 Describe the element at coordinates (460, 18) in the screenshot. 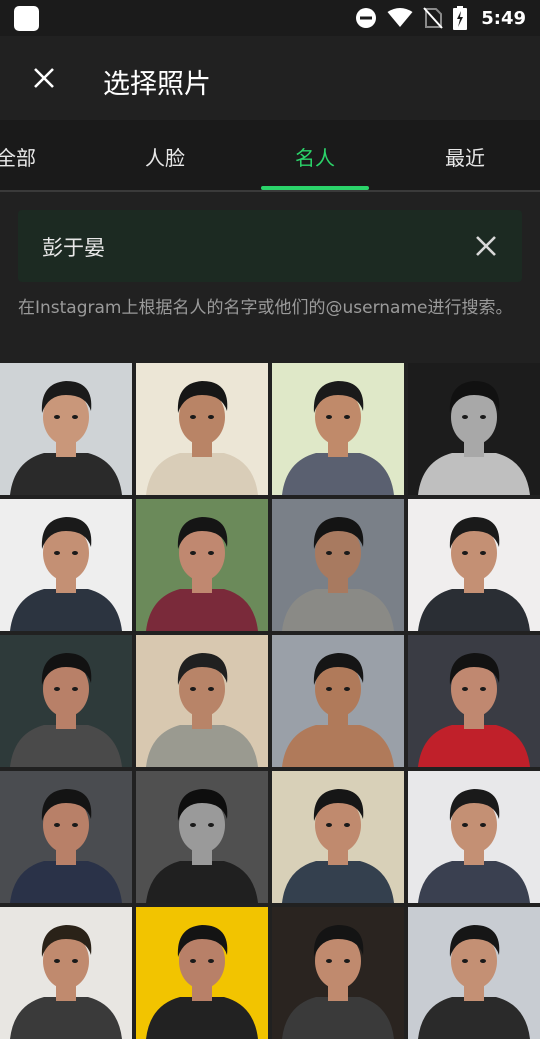

I see `battery-charging-icon` at that location.